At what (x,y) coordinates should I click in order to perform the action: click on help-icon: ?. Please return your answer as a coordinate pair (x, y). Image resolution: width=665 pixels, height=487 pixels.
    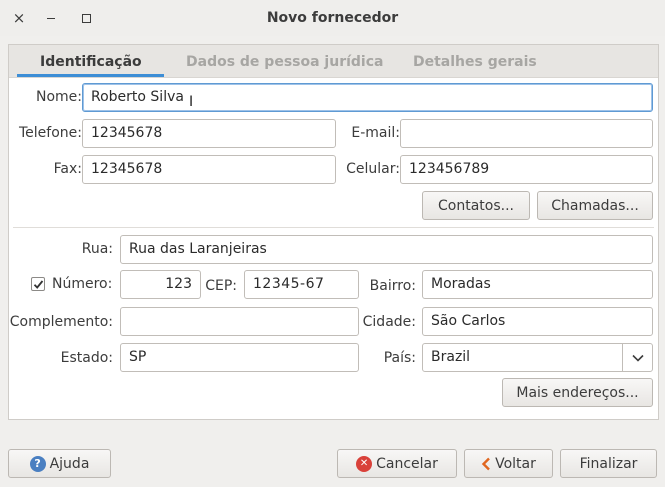
    Looking at the image, I should click on (37, 463).